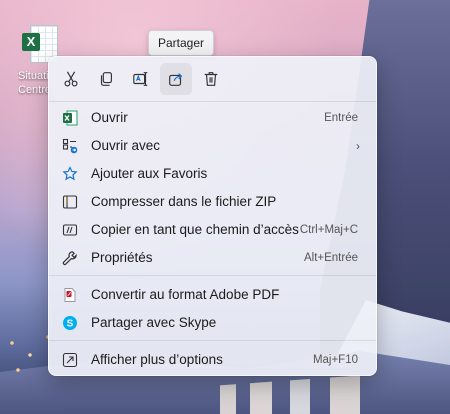  I want to click on rename-icon, so click(140, 79).